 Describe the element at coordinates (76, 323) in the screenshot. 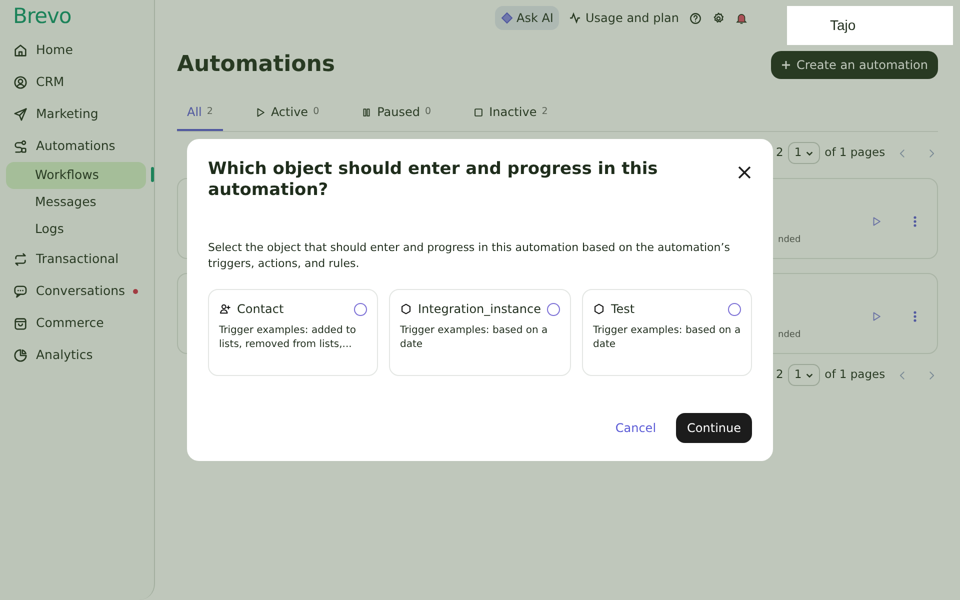

I see `sidebar-item: Commerce` at that location.